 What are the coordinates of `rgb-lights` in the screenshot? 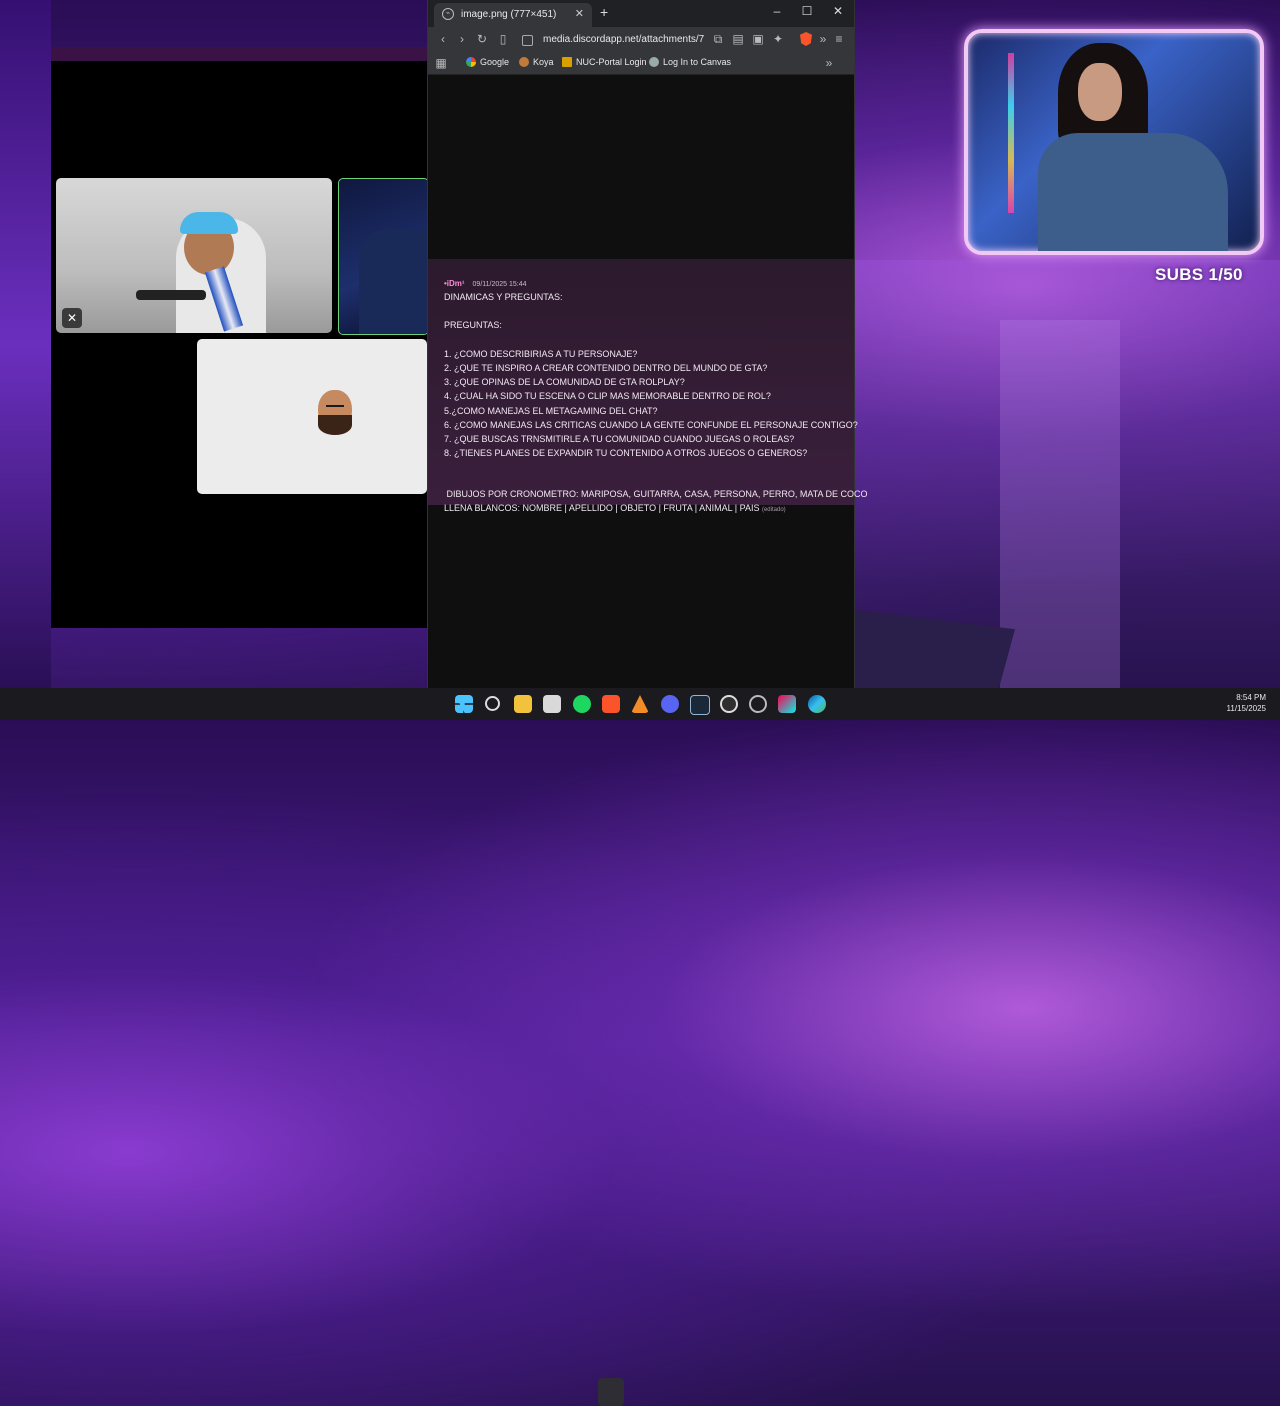 It's located at (1011, 133).